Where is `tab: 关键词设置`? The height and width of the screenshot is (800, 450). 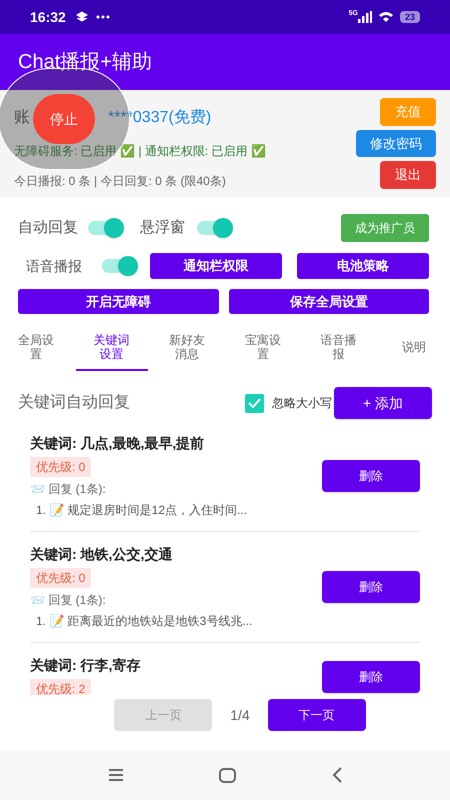 tab: 关键词设置 is located at coordinates (112, 350).